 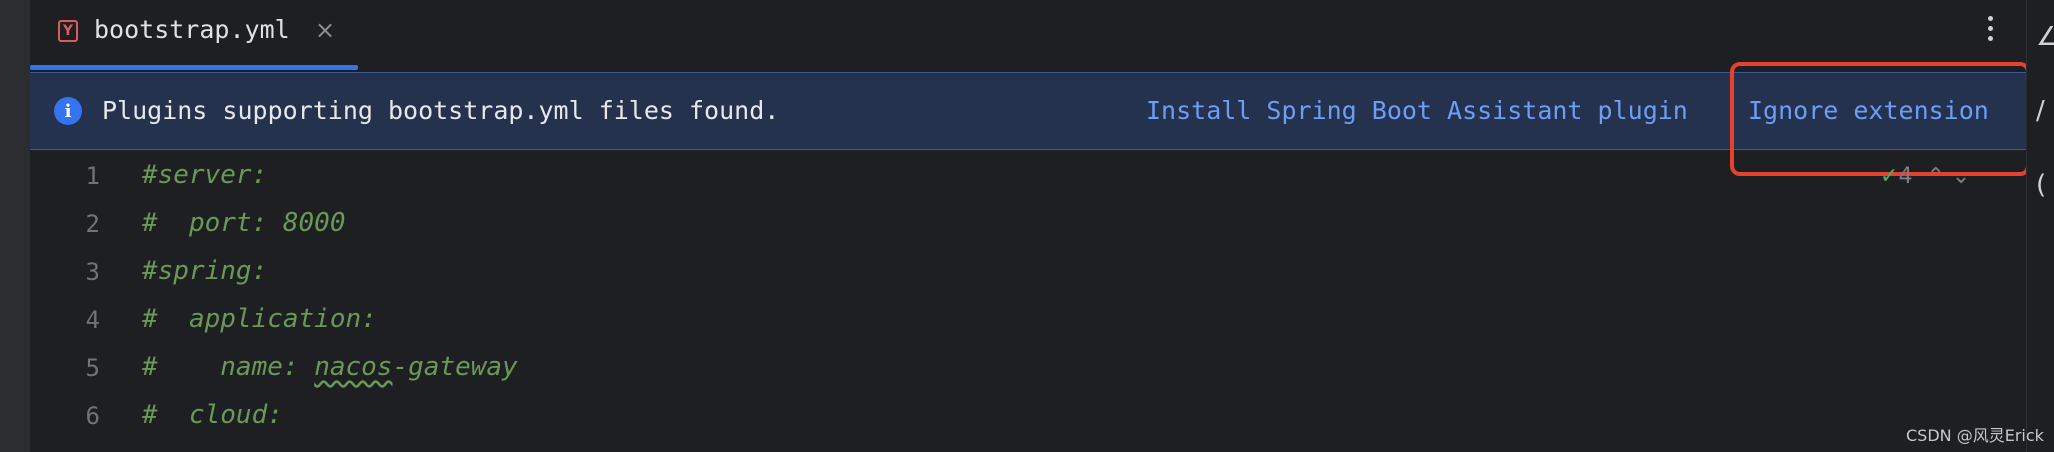 I want to click on code-line-suffix: -gateway, so click(x=455, y=367).